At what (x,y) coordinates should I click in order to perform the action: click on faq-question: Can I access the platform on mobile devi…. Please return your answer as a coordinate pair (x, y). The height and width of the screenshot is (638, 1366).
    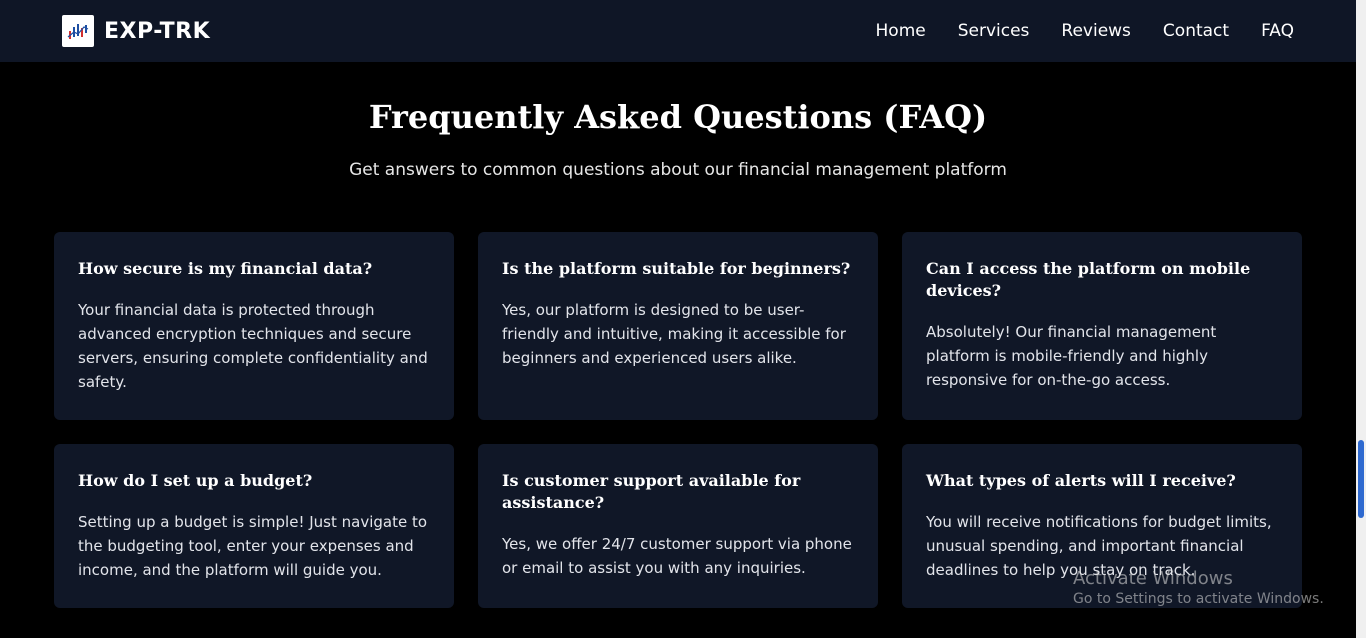
    Looking at the image, I should click on (1088, 279).